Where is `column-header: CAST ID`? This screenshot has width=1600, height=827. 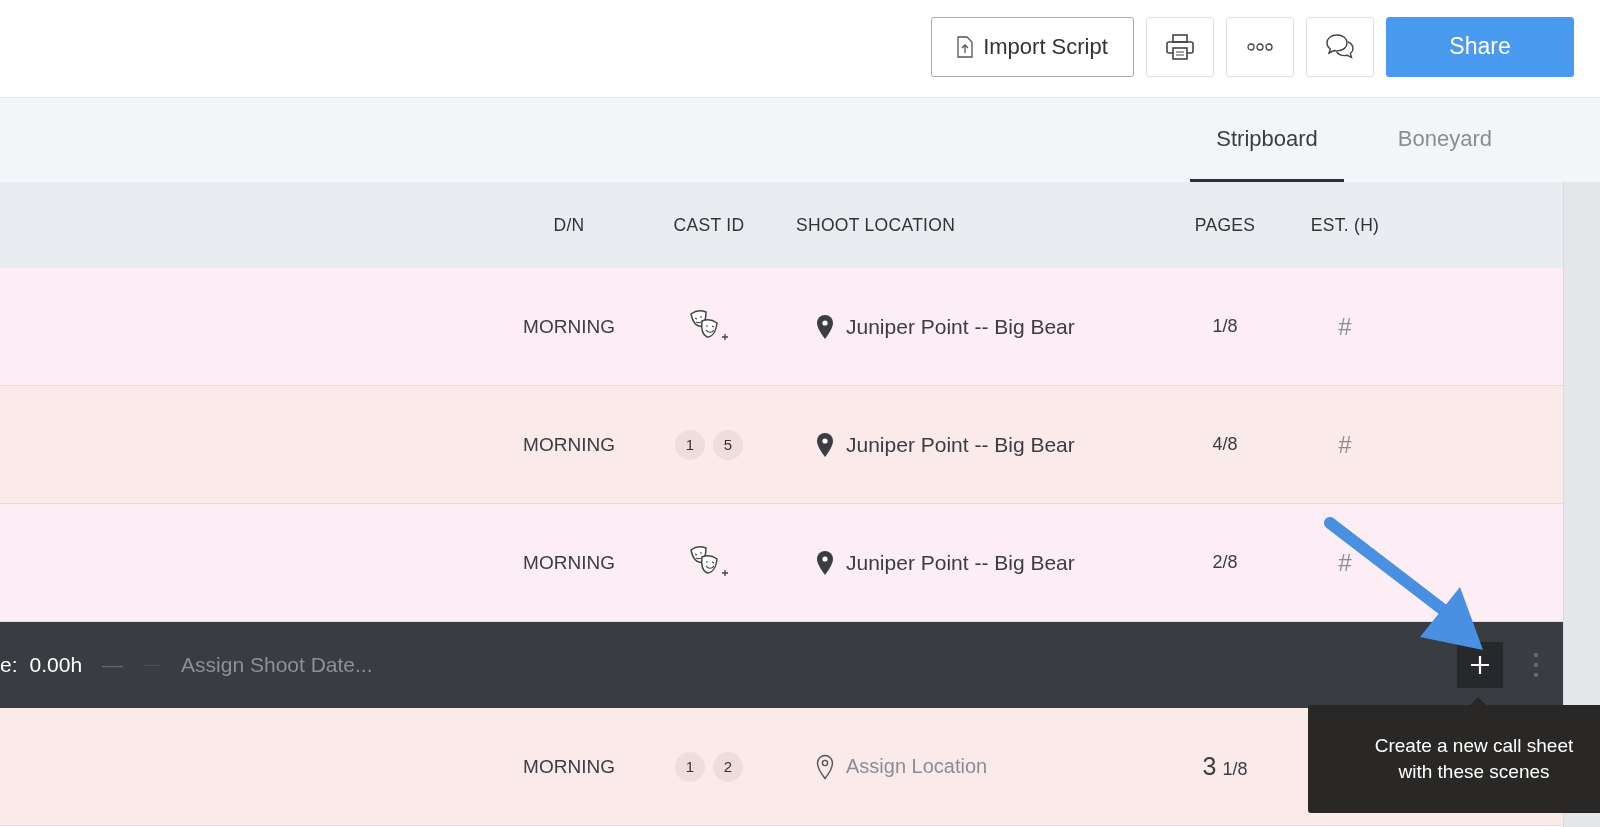 column-header: CAST ID is located at coordinates (709, 225).